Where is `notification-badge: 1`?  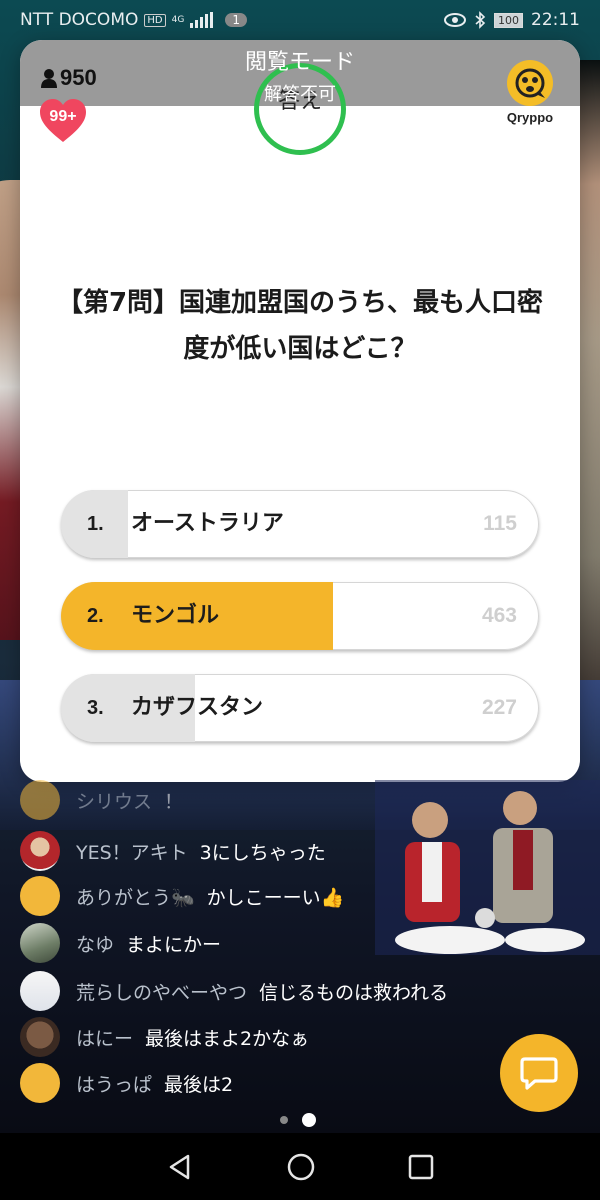 notification-badge: 1 is located at coordinates (236, 20).